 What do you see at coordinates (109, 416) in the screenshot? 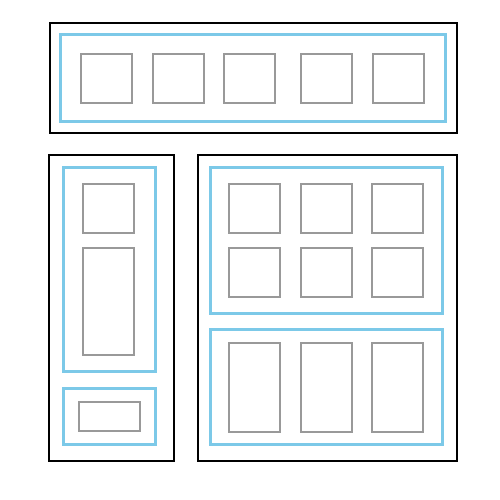
I see `left-lower-wide-cell` at bounding box center [109, 416].